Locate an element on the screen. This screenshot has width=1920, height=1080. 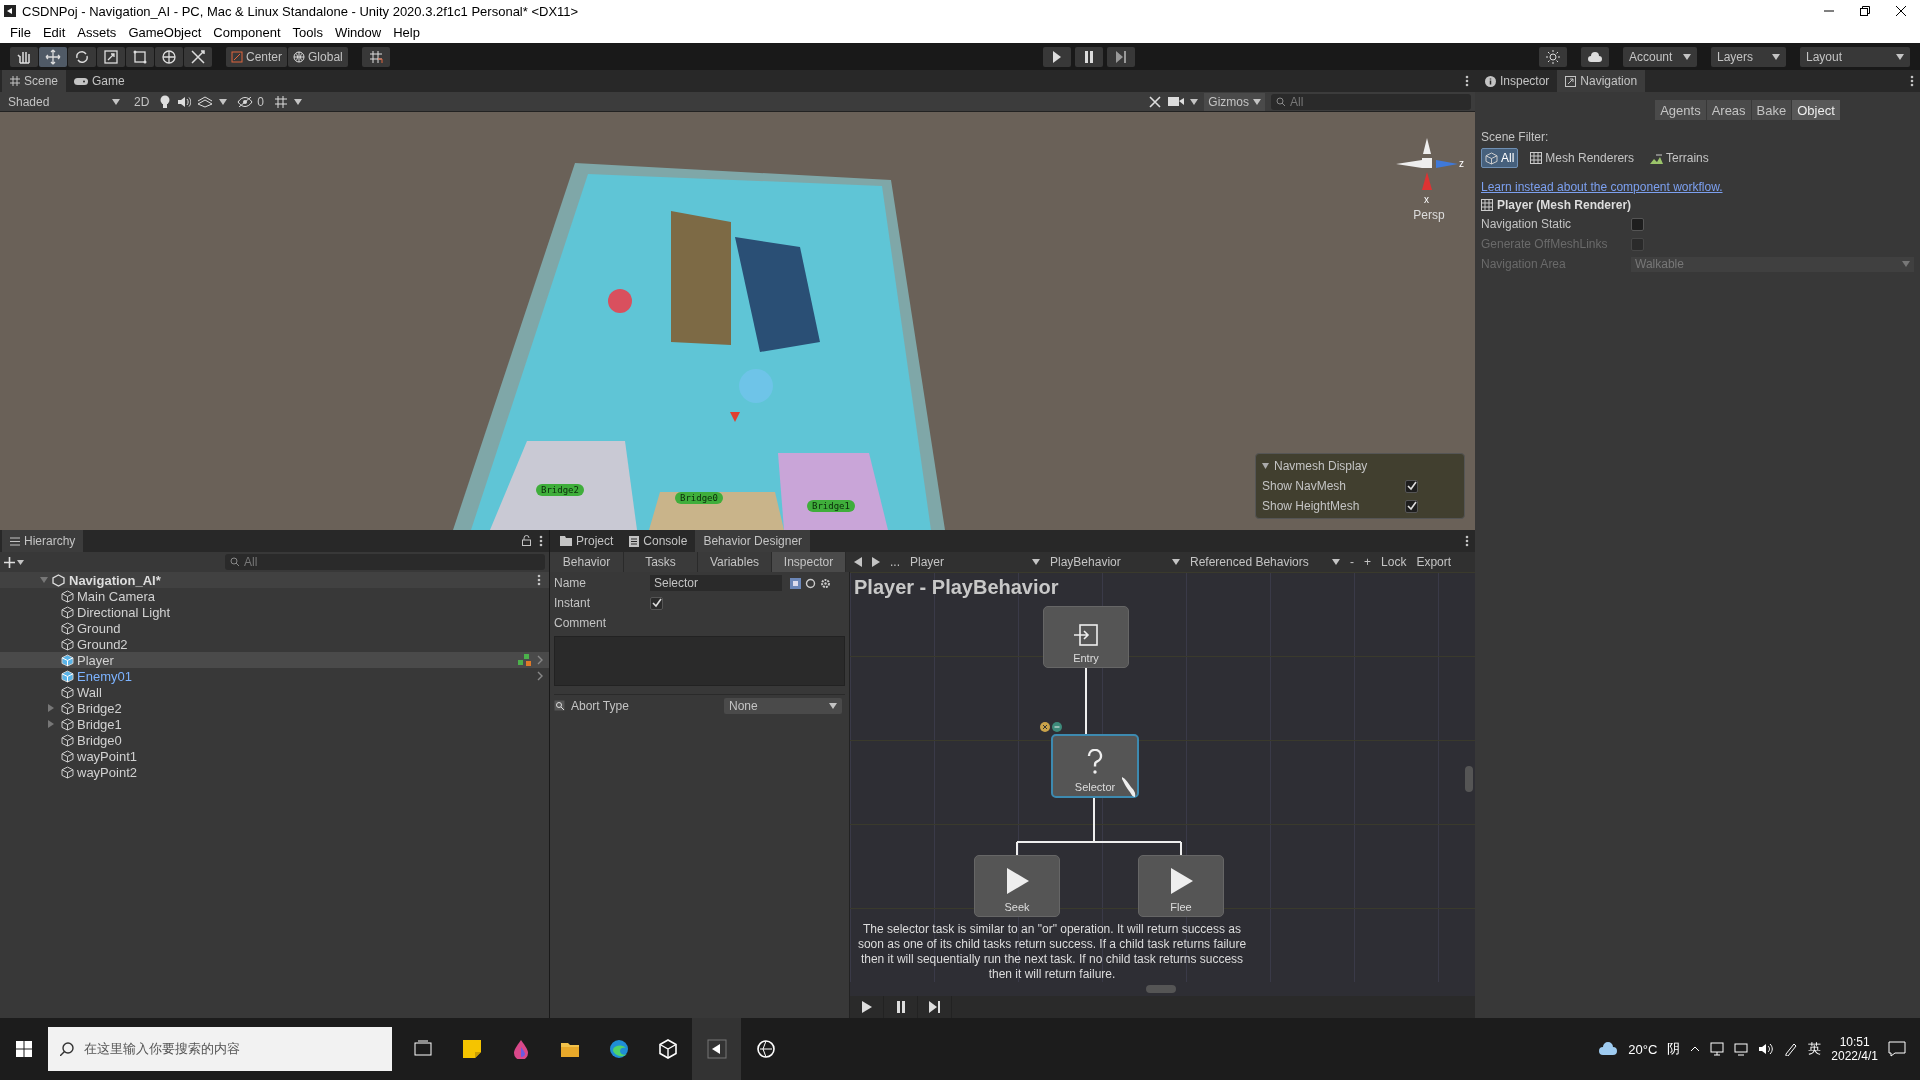
move-tool-button is located at coordinates (53, 56).